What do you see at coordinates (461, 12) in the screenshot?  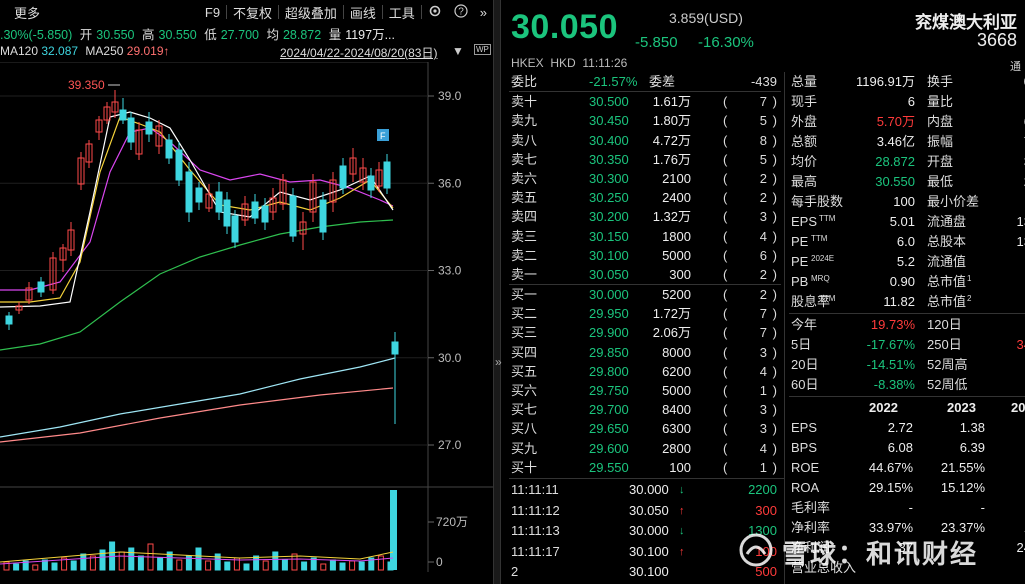 I see `help-icon: ?` at bounding box center [461, 12].